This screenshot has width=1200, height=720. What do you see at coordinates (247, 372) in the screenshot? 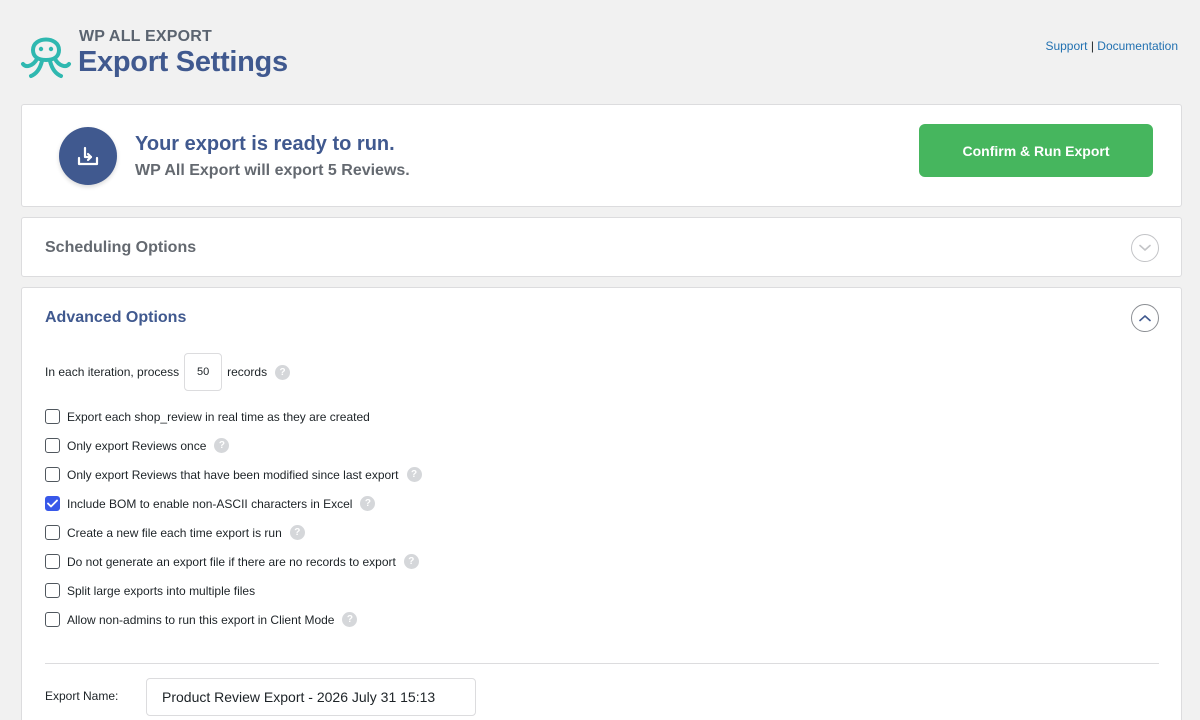
I see `iteration-suffix: records` at bounding box center [247, 372].